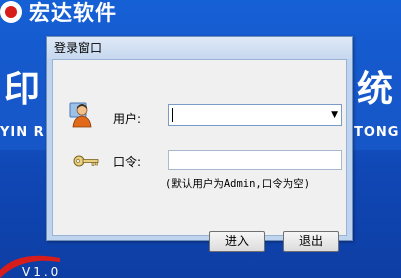 The image size is (401, 278). Describe the element at coordinates (255, 115) in the screenshot. I see `user-select: ▼` at that location.